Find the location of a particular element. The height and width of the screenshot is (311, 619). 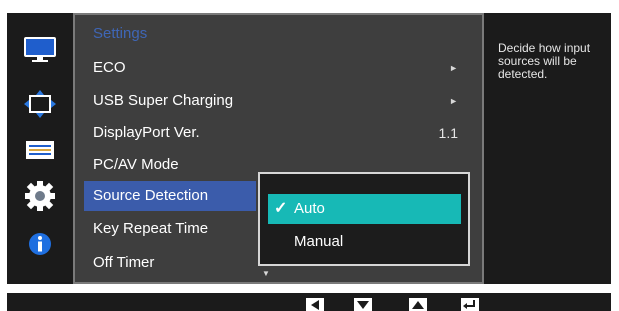

settings-sliders-icon is located at coordinates (40, 150).